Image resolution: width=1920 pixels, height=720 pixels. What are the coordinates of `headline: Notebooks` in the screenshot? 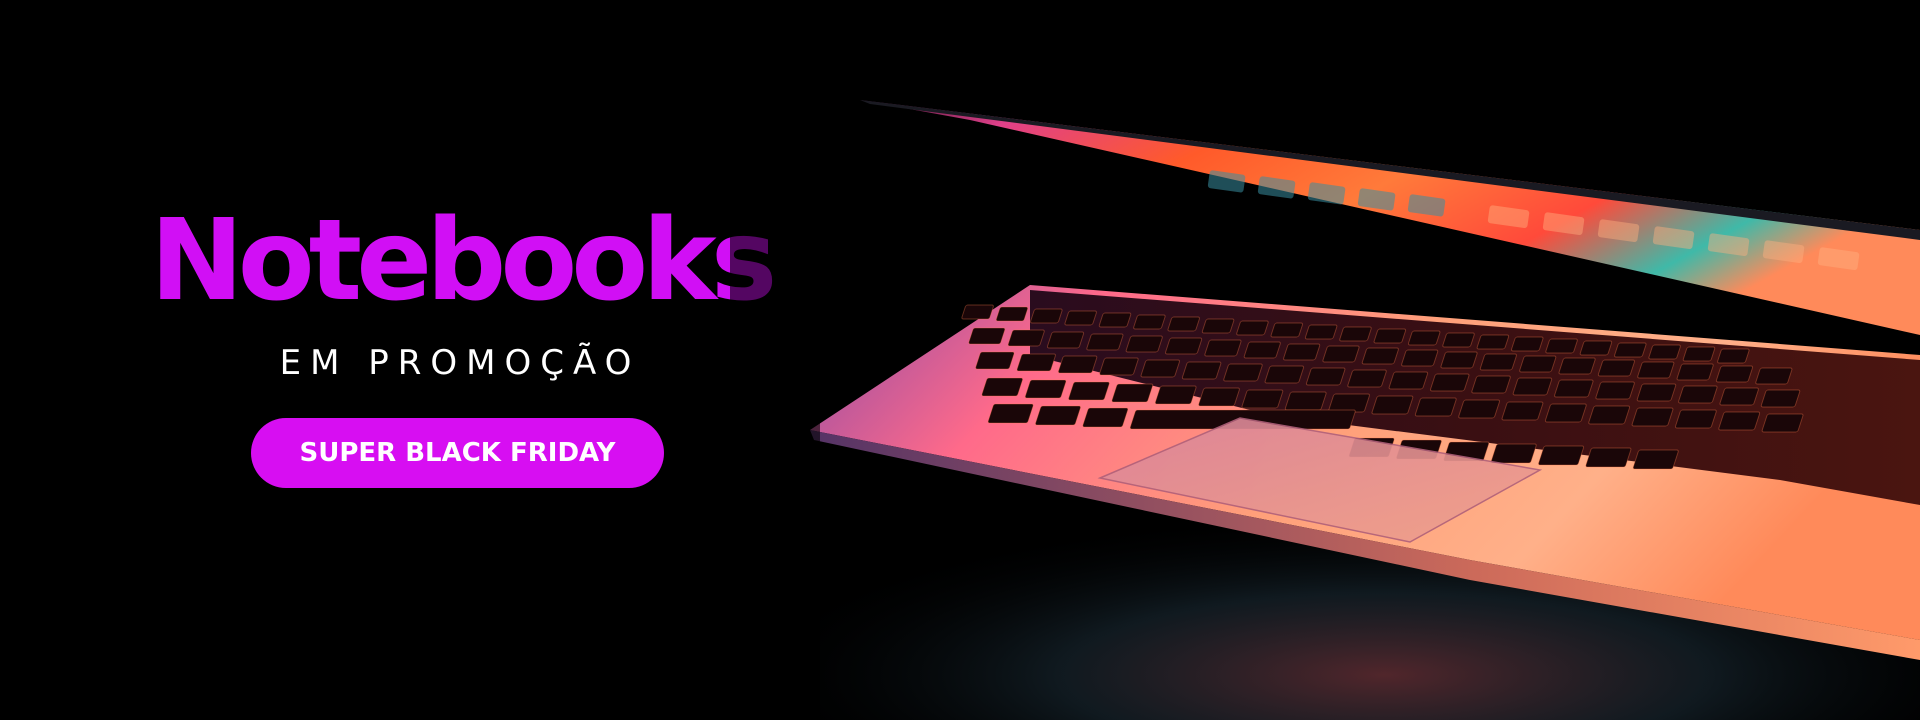 It's located at (463, 261).